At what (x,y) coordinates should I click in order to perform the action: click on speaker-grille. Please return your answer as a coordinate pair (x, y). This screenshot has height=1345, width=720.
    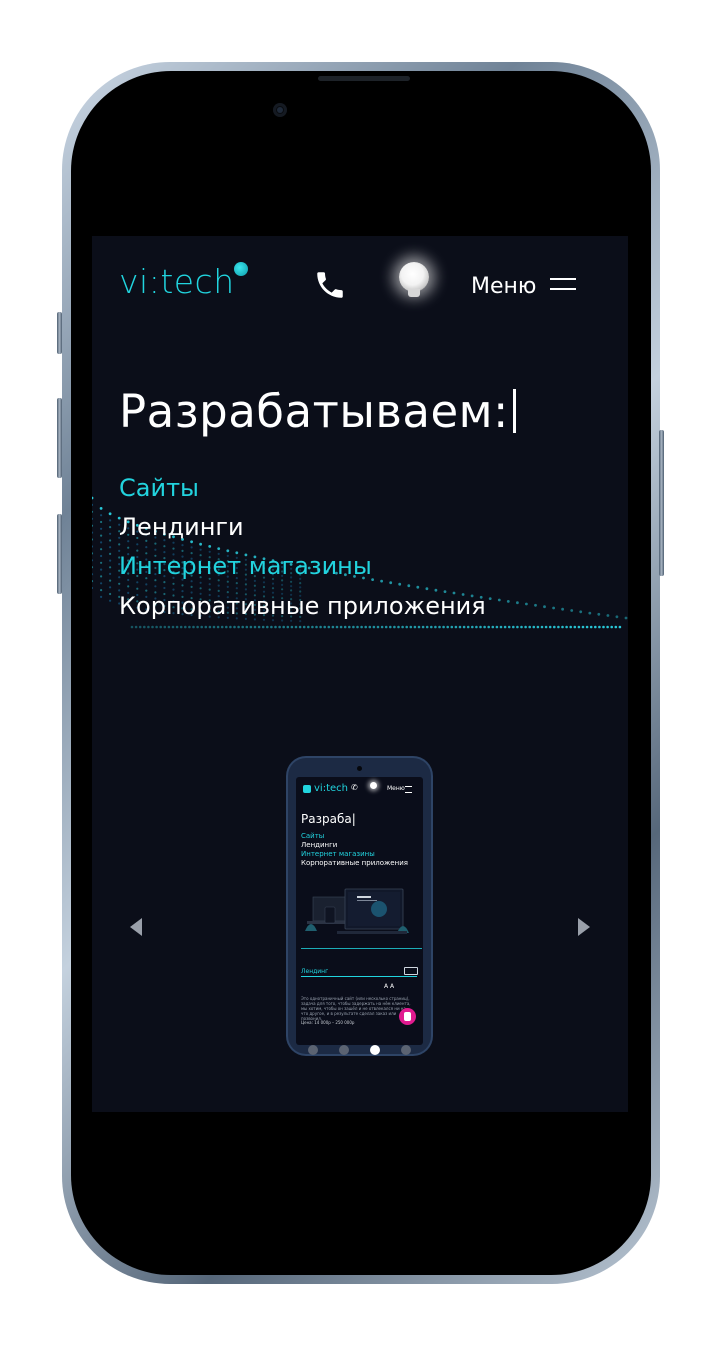
    Looking at the image, I should click on (364, 78).